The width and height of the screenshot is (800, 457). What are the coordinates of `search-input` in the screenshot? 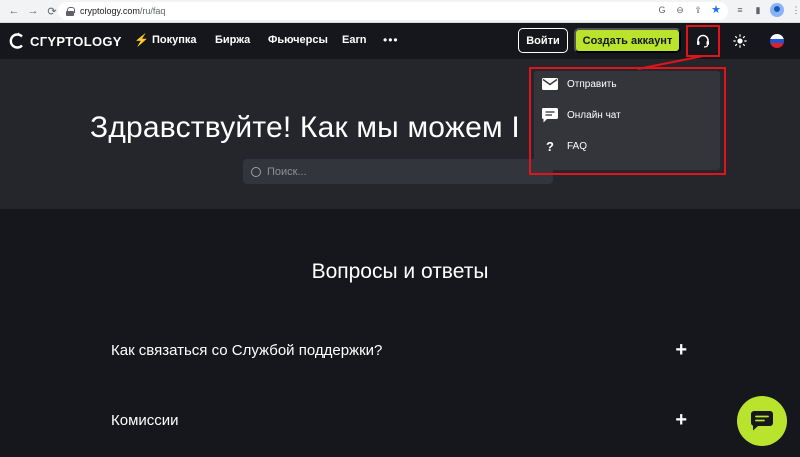 It's located at (387, 171).